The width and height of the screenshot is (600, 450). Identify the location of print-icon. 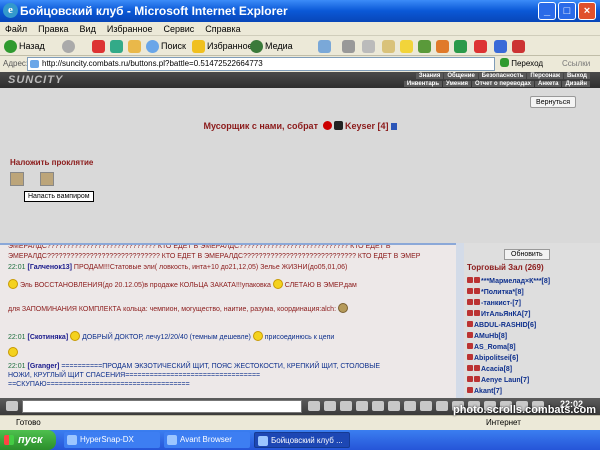
(348, 46).